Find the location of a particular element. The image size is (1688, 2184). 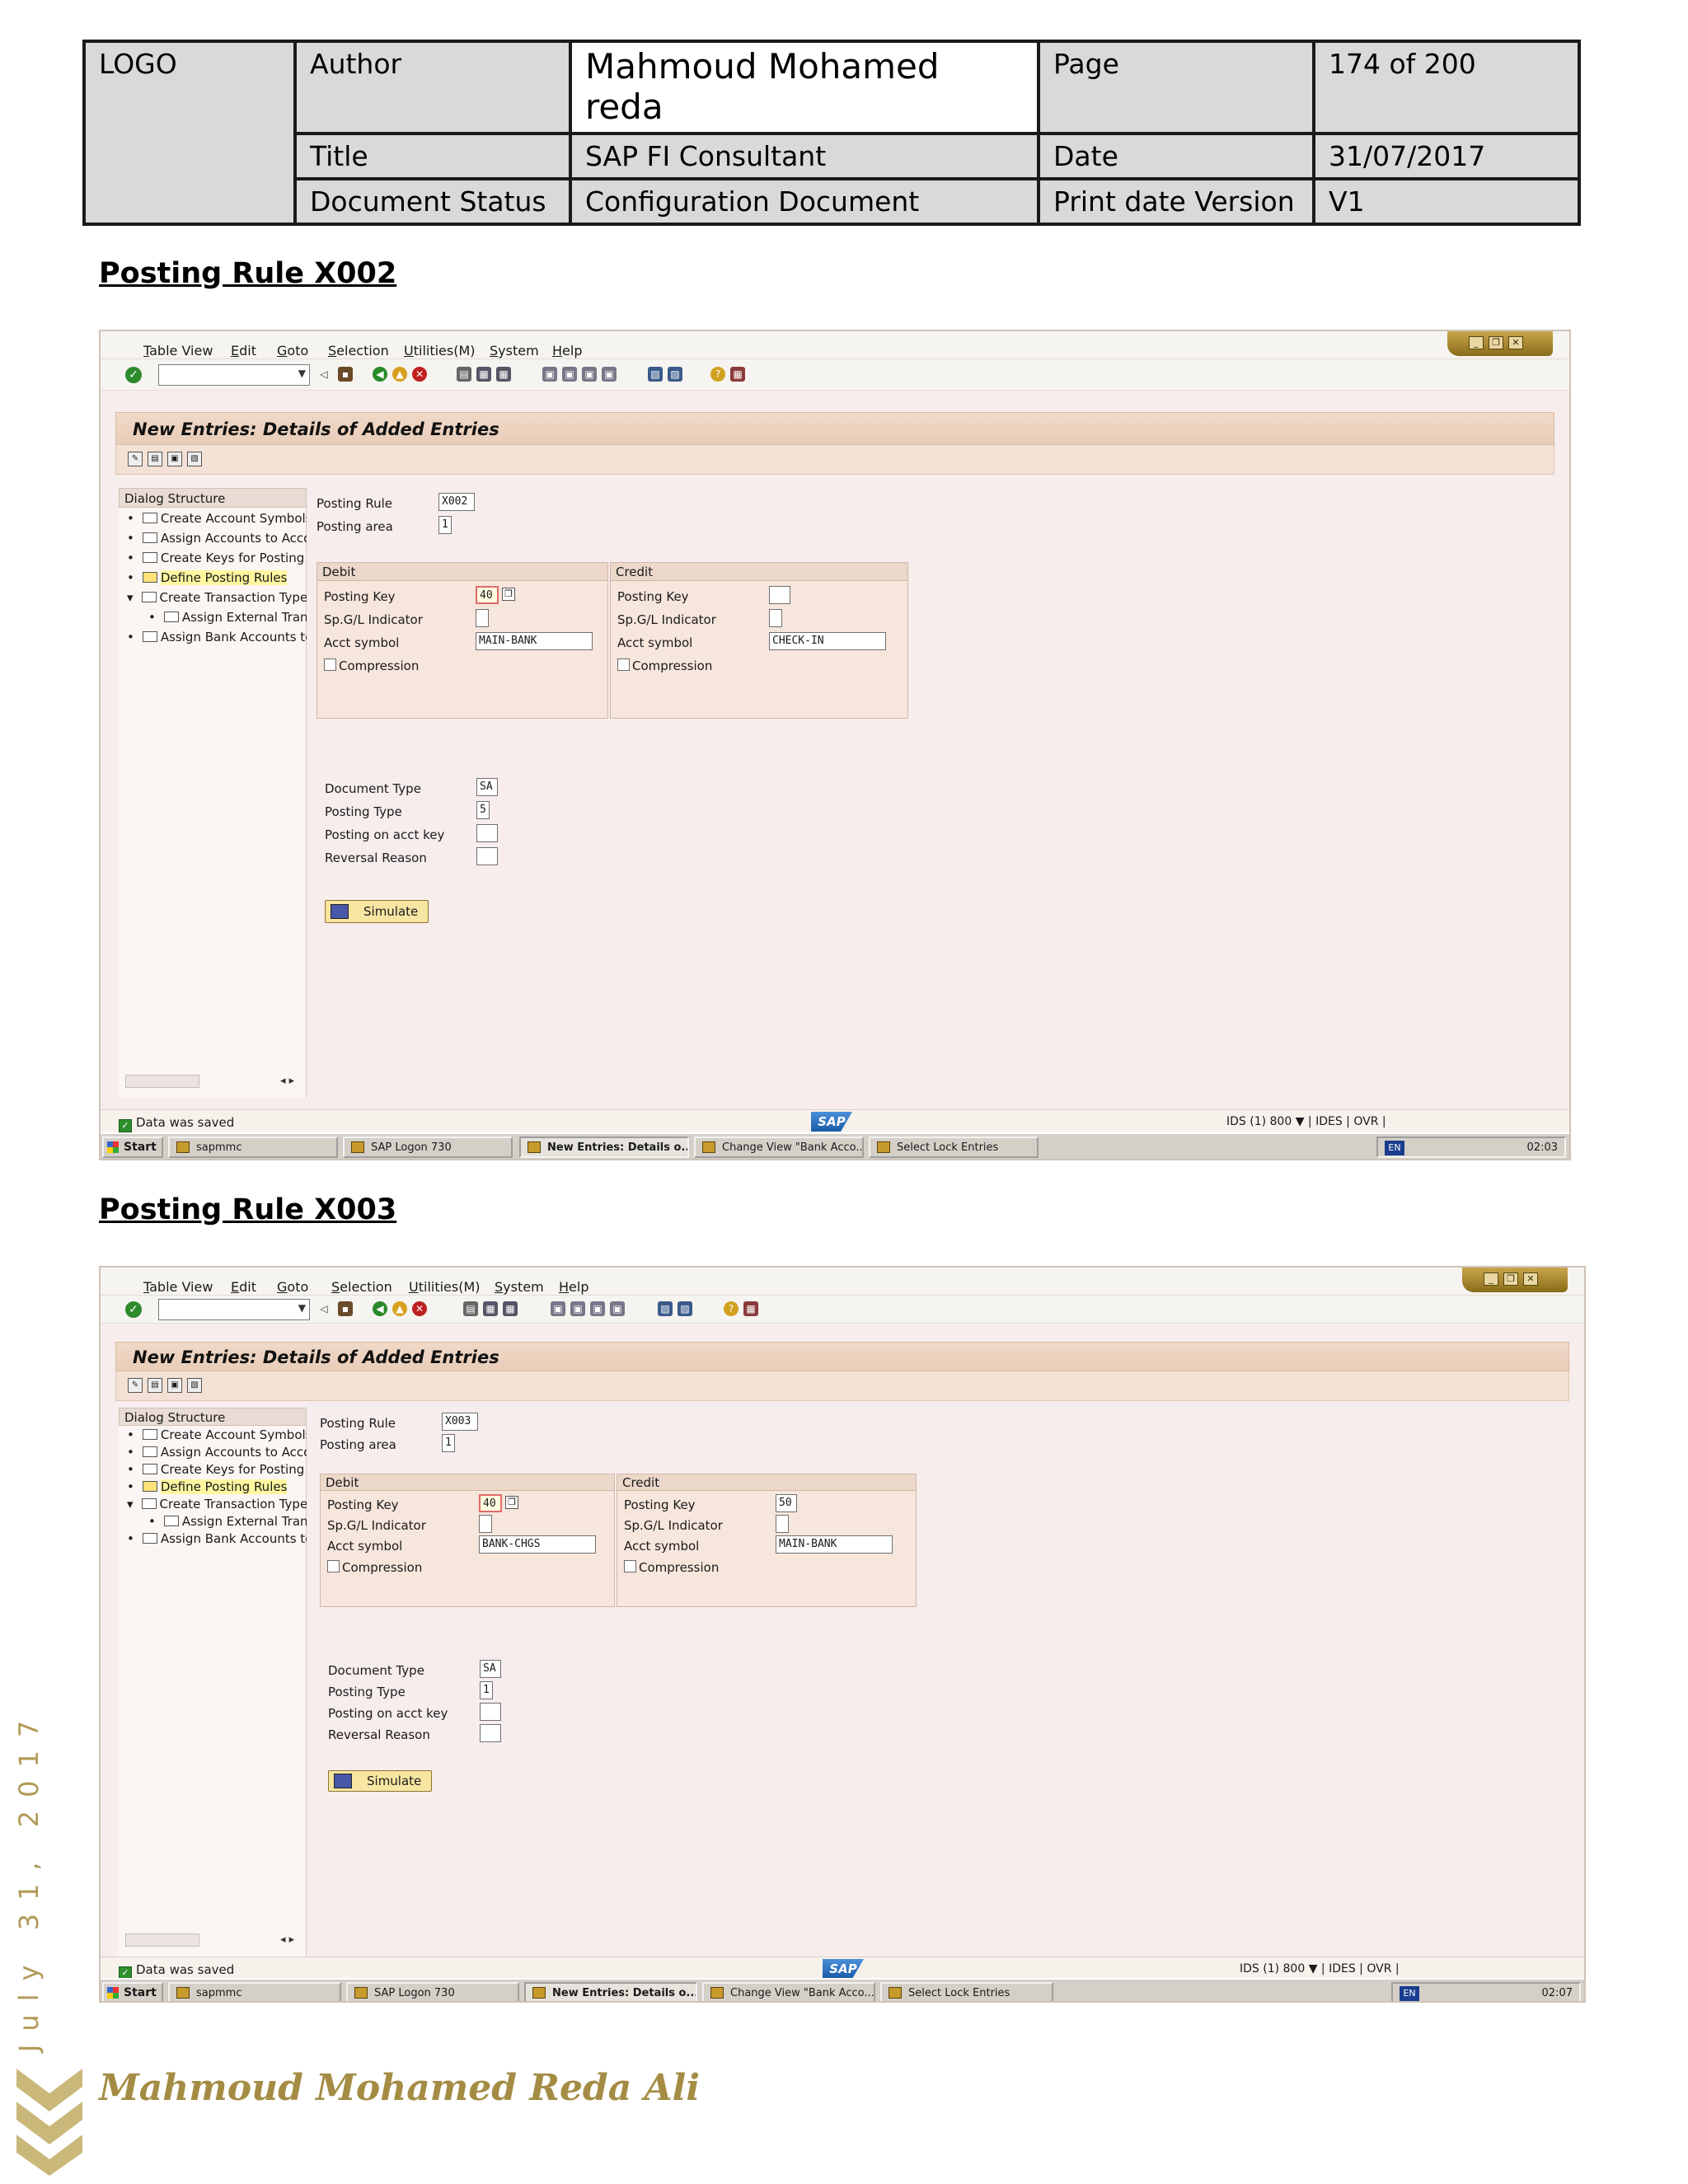

debit-posting-key-field: 40 is located at coordinates (491, 1503).